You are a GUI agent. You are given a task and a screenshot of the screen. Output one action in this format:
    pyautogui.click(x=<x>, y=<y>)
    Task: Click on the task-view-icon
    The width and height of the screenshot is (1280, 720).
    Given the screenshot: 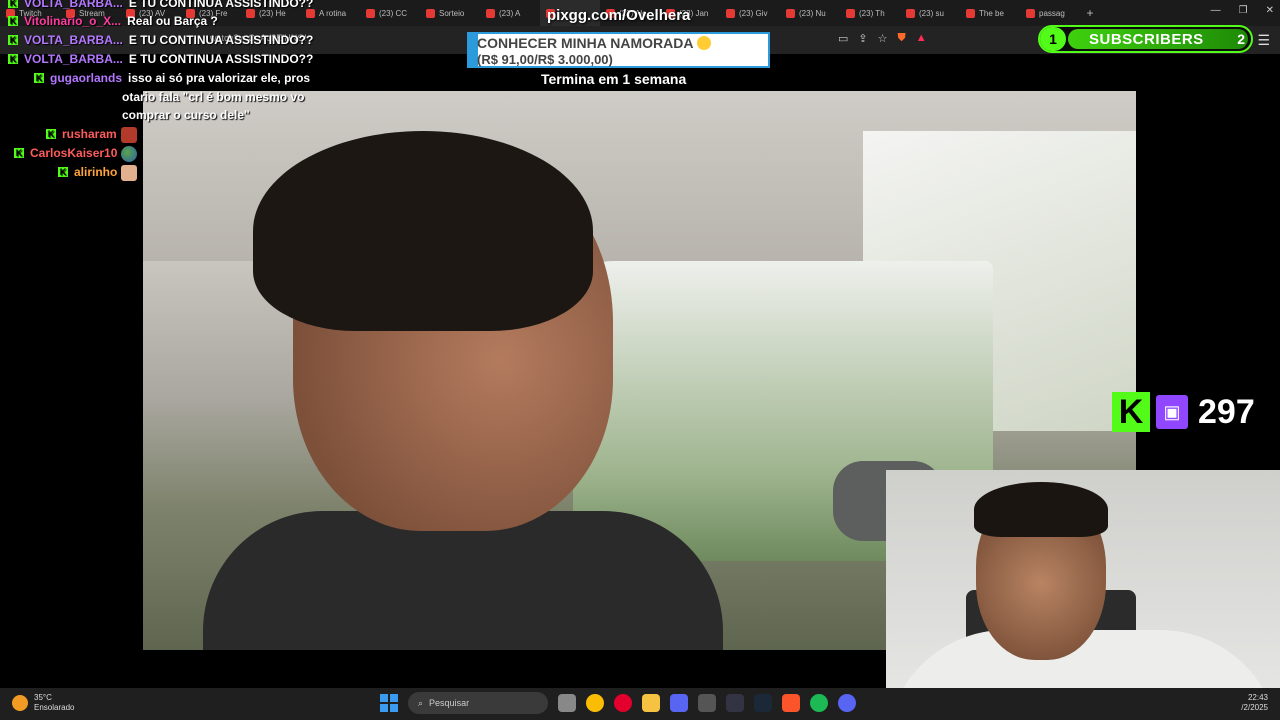 What is the action you would take?
    pyautogui.click(x=567, y=703)
    